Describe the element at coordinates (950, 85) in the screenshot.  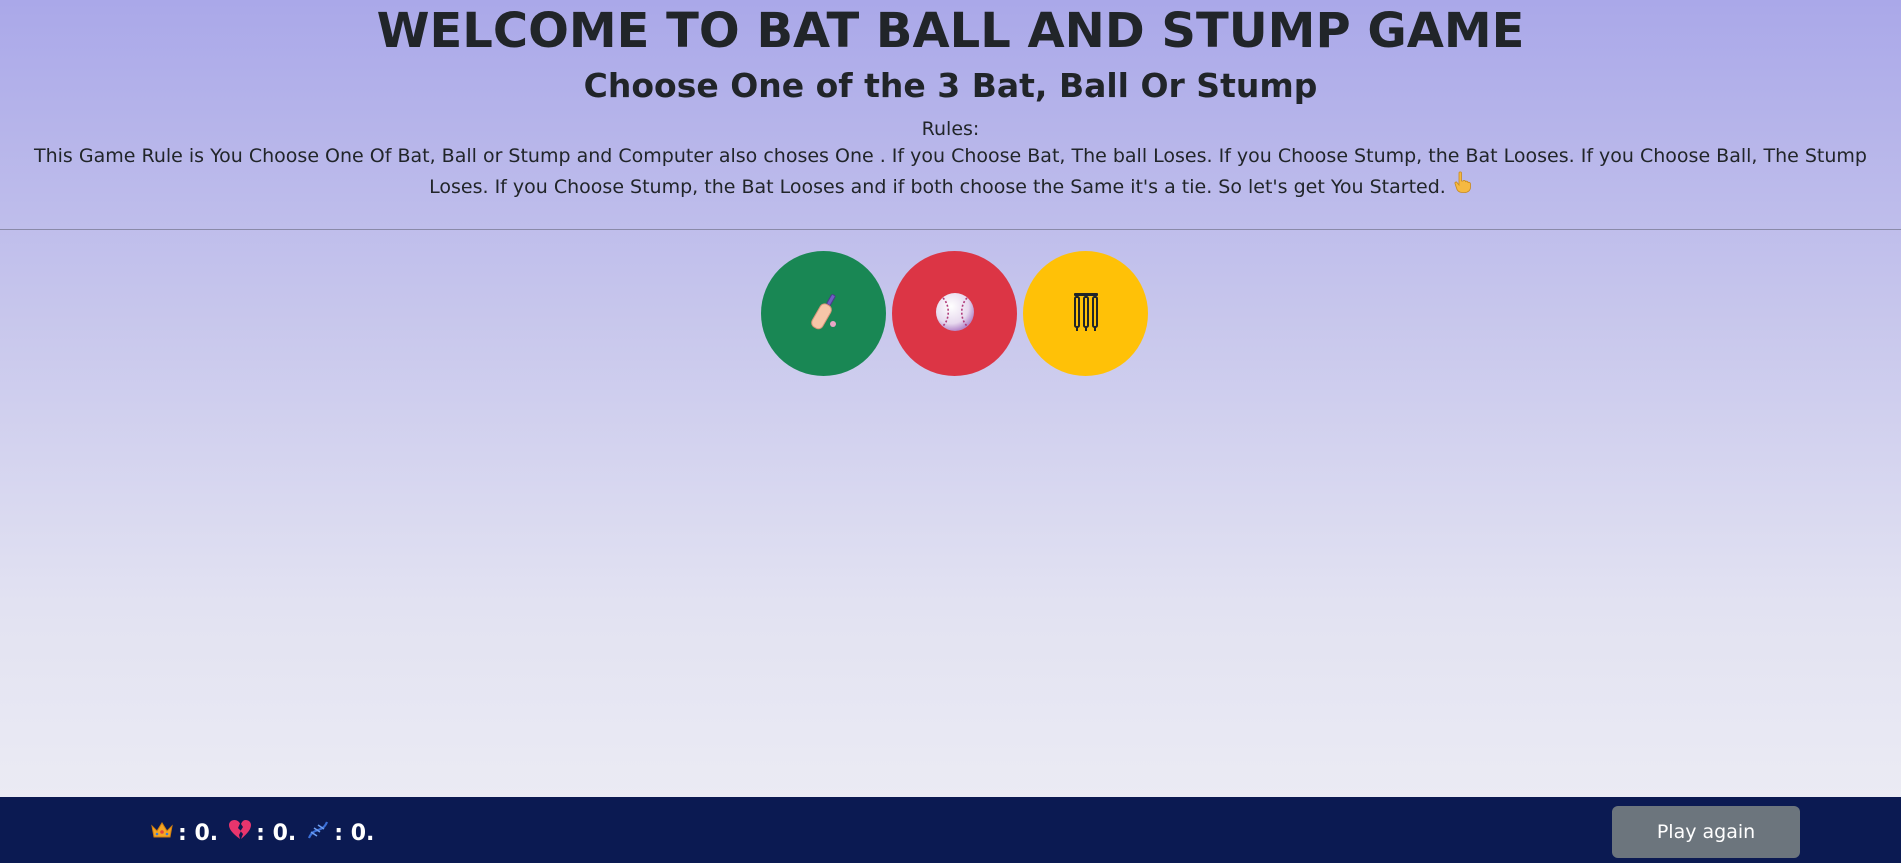
I see `page-subtitle: Choose One of the 3 Bat, Ball Or Stump` at that location.